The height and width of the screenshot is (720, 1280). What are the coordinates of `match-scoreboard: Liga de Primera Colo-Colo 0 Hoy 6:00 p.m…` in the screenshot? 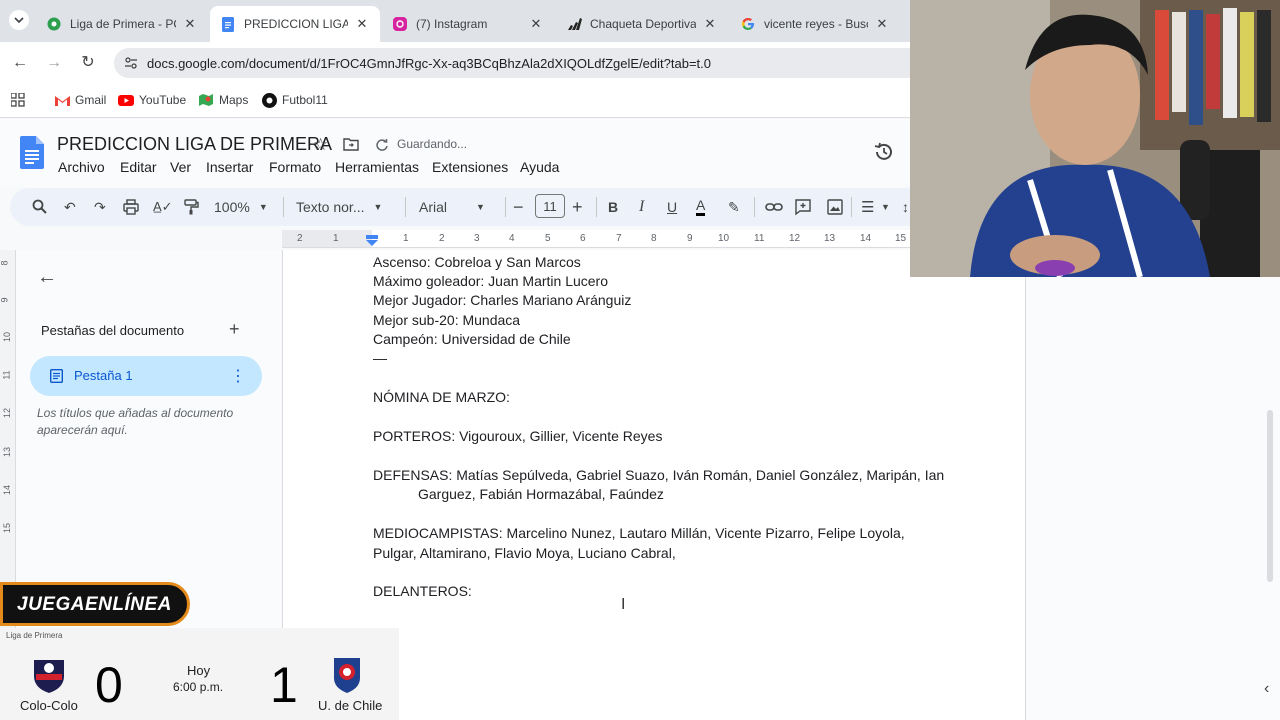 It's located at (199, 674).